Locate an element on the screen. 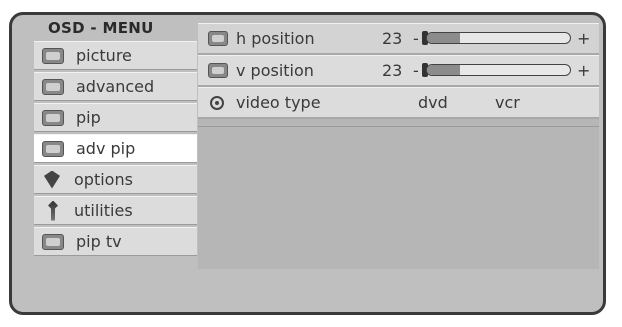  menu-item-label: advanced is located at coordinates (115, 86).